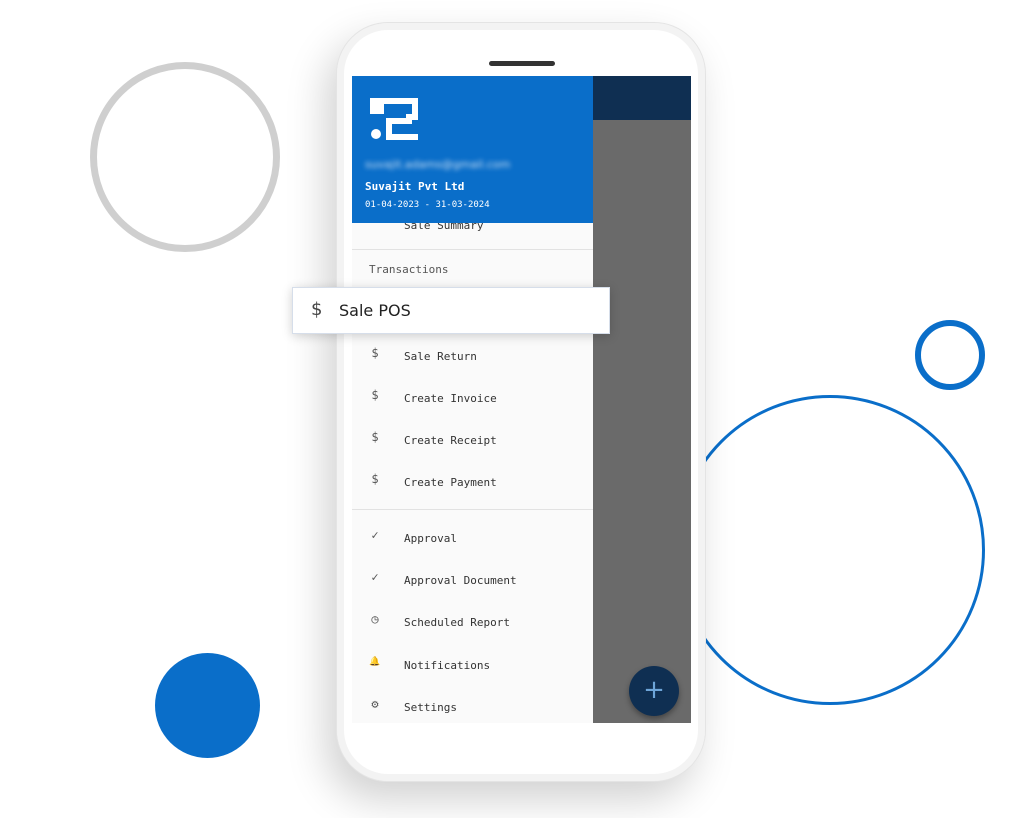 This screenshot has width=1024, height=818. I want to click on drawer-item-create-invoice: $ Create Invoice, so click(472, 405).